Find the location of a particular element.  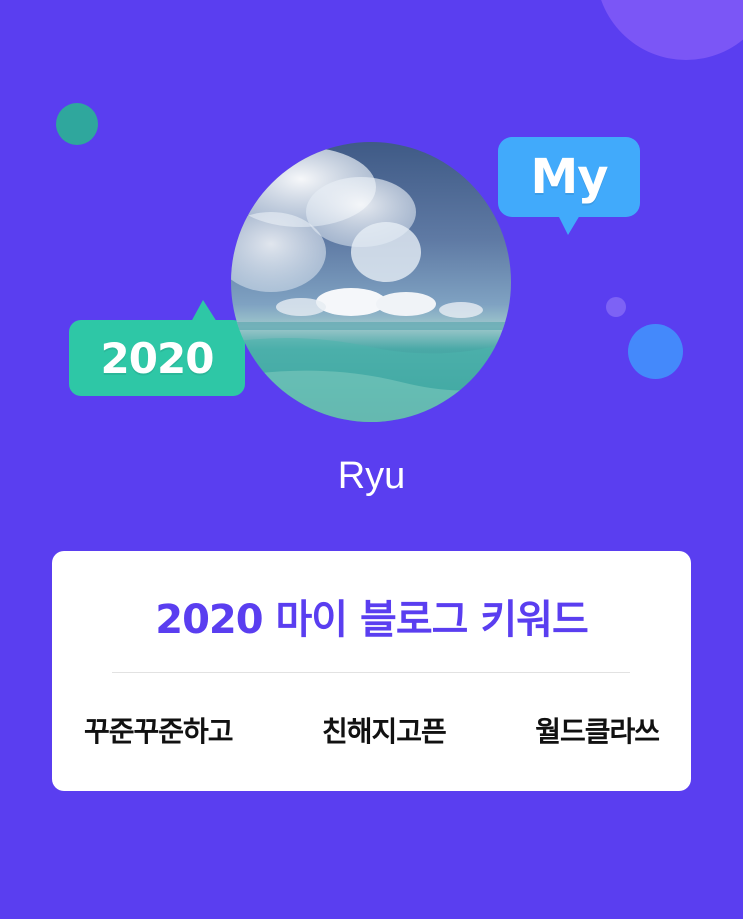

profile-username: Ryu is located at coordinates (371, 476).